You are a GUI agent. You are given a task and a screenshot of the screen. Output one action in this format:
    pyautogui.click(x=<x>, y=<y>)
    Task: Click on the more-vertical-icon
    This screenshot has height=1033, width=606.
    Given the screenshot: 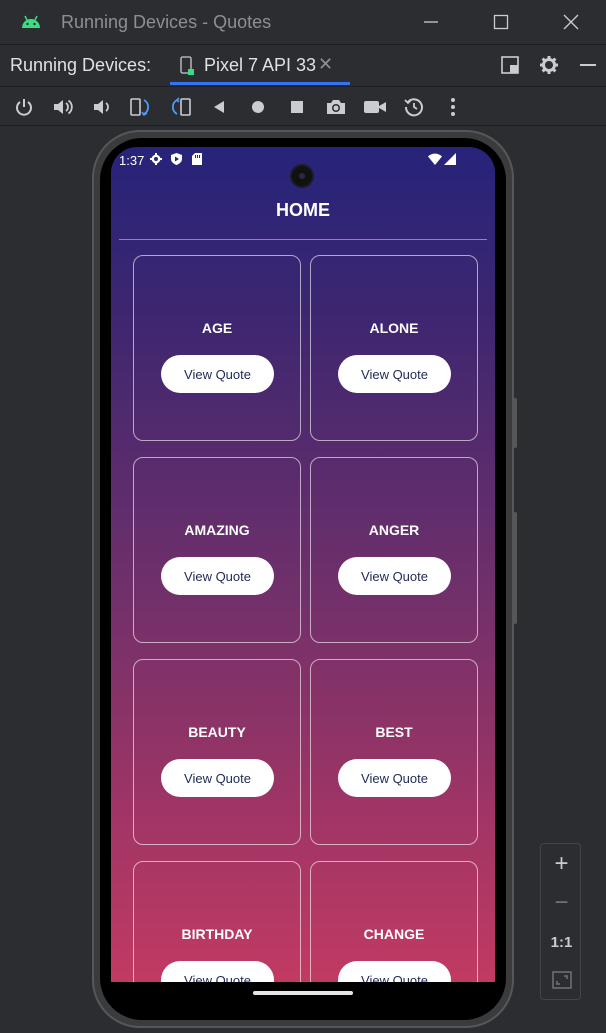 What is the action you would take?
    pyautogui.click(x=453, y=107)
    